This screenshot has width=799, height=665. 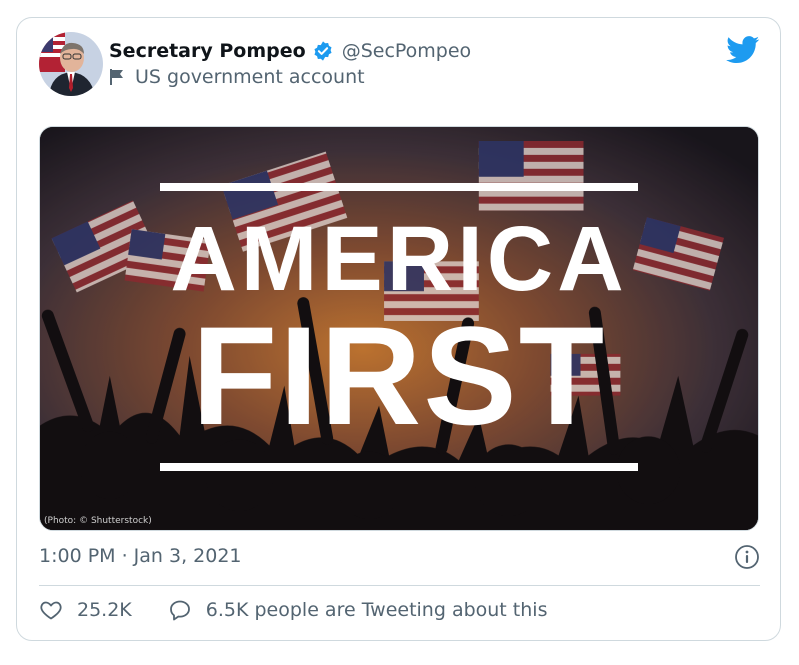 I want to click on engagement-link: 6.5K people are Tweeting about this, so click(x=358, y=610).